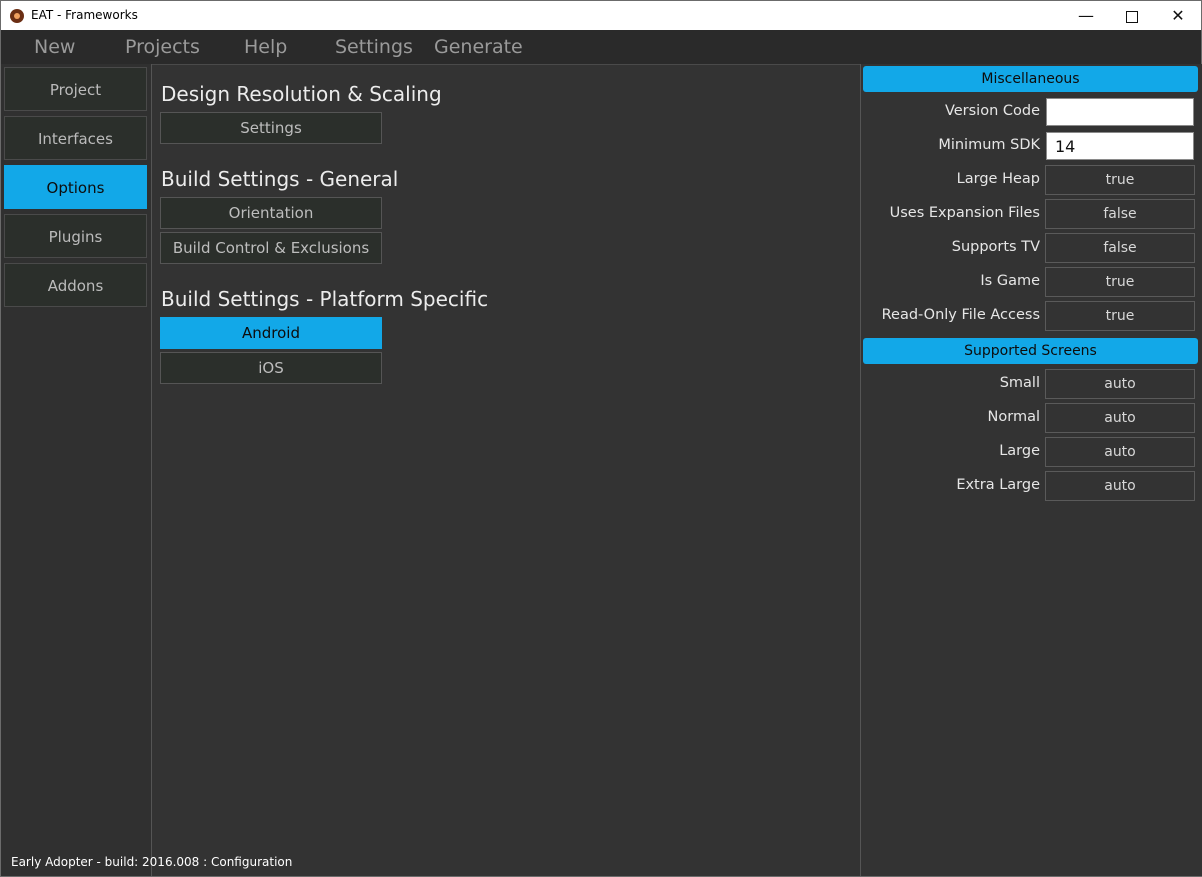 The height and width of the screenshot is (877, 1202). Describe the element at coordinates (995, 247) in the screenshot. I see `supports-tv-label: Supports TV` at that location.